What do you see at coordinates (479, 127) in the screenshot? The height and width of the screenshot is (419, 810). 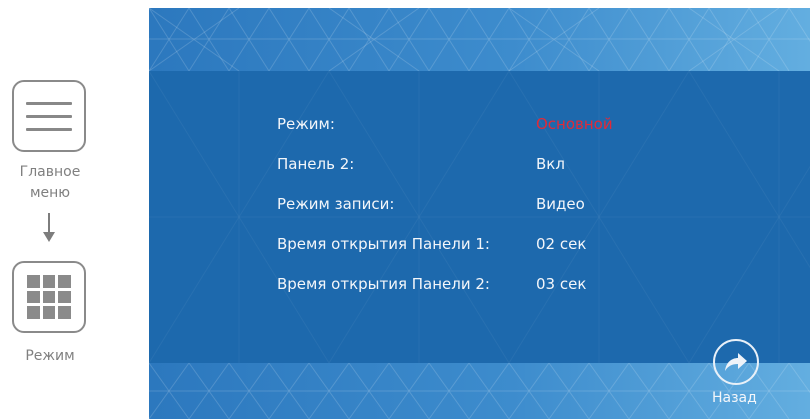 I see `setting-row-mode: Режим: Основной` at bounding box center [479, 127].